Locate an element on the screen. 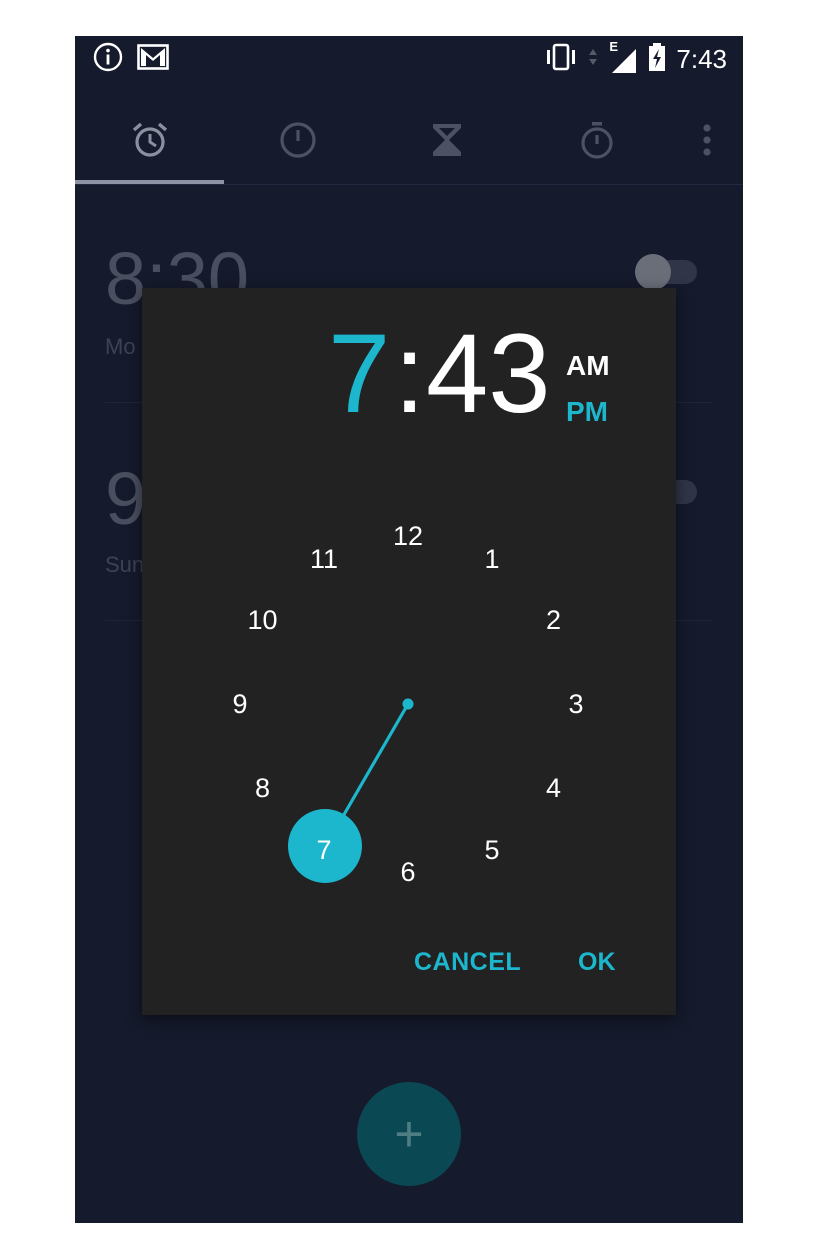 The height and width of the screenshot is (1260, 820). battery-charging-icon is located at coordinates (657, 59).